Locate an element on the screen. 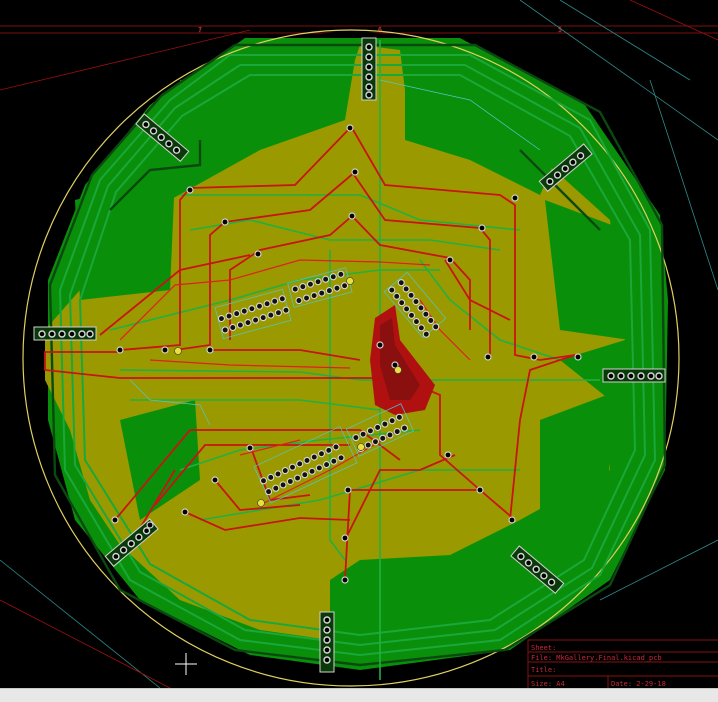  title-block-title: Title: is located at coordinates (543, 670).